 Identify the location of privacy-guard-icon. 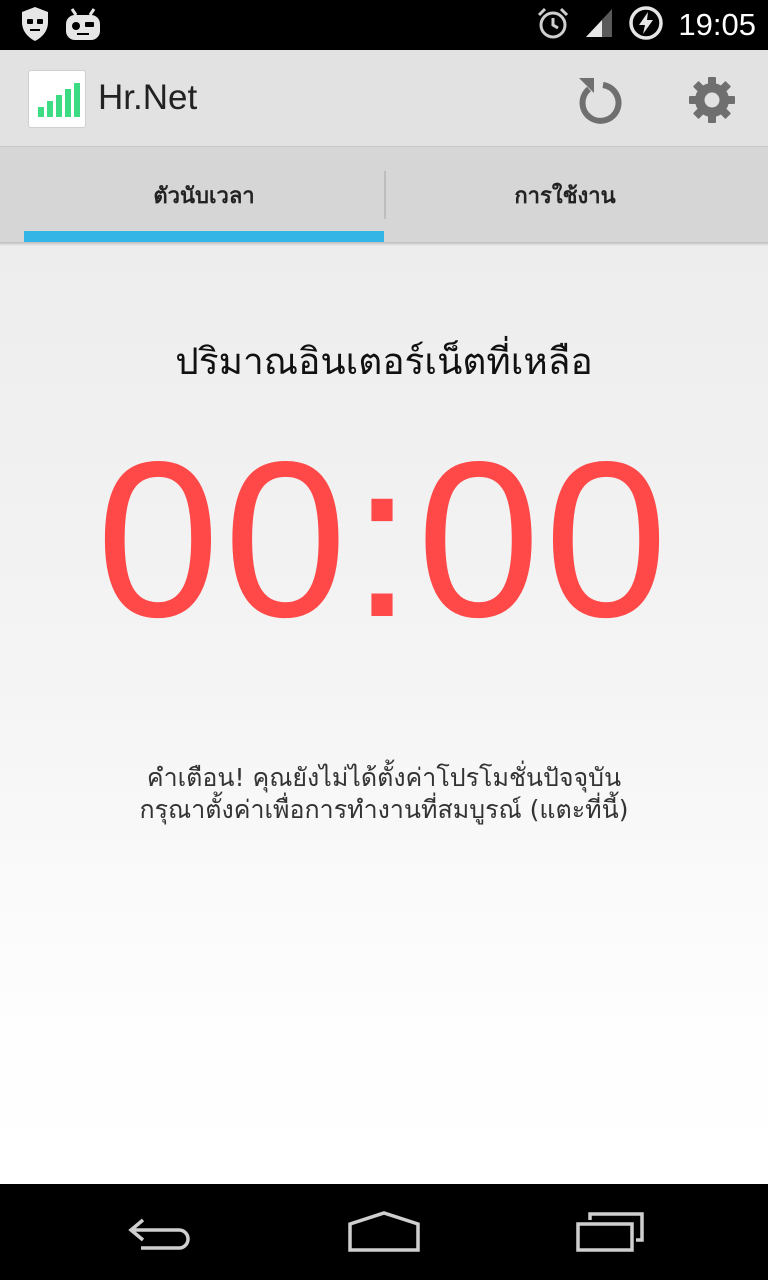
(35, 26).